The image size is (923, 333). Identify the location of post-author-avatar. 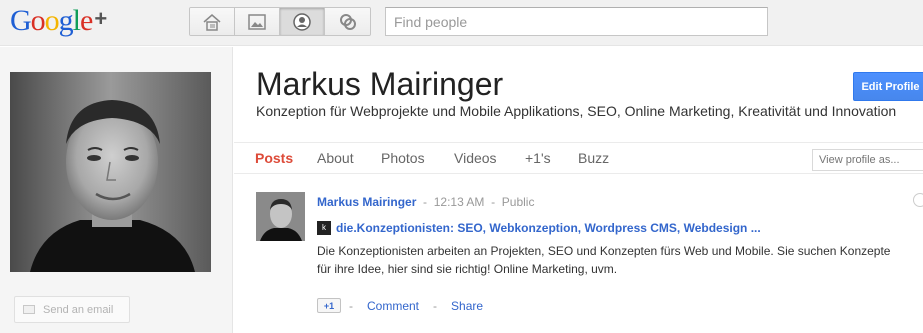
(280, 216).